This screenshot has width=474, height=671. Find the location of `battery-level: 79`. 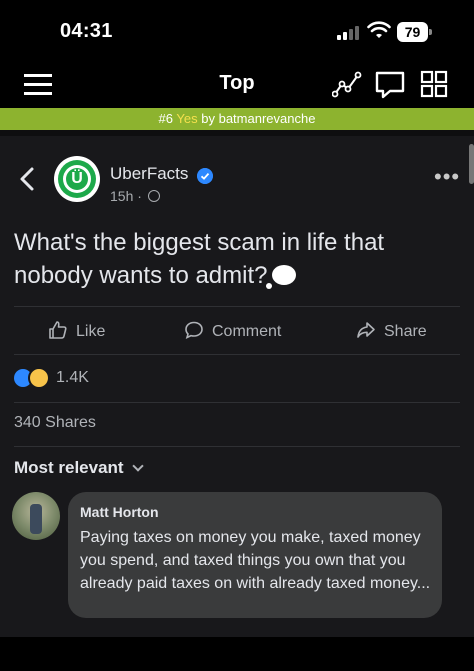

battery-level: 79 is located at coordinates (412, 32).